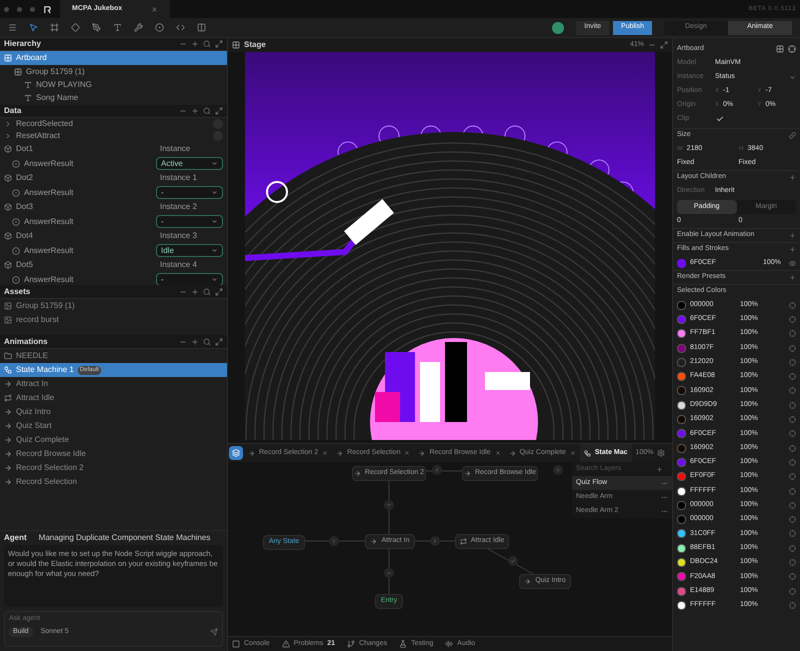 This screenshot has height=651, width=800. What do you see at coordinates (189, 163) in the screenshot?
I see `value-dropdown: Active` at bounding box center [189, 163].